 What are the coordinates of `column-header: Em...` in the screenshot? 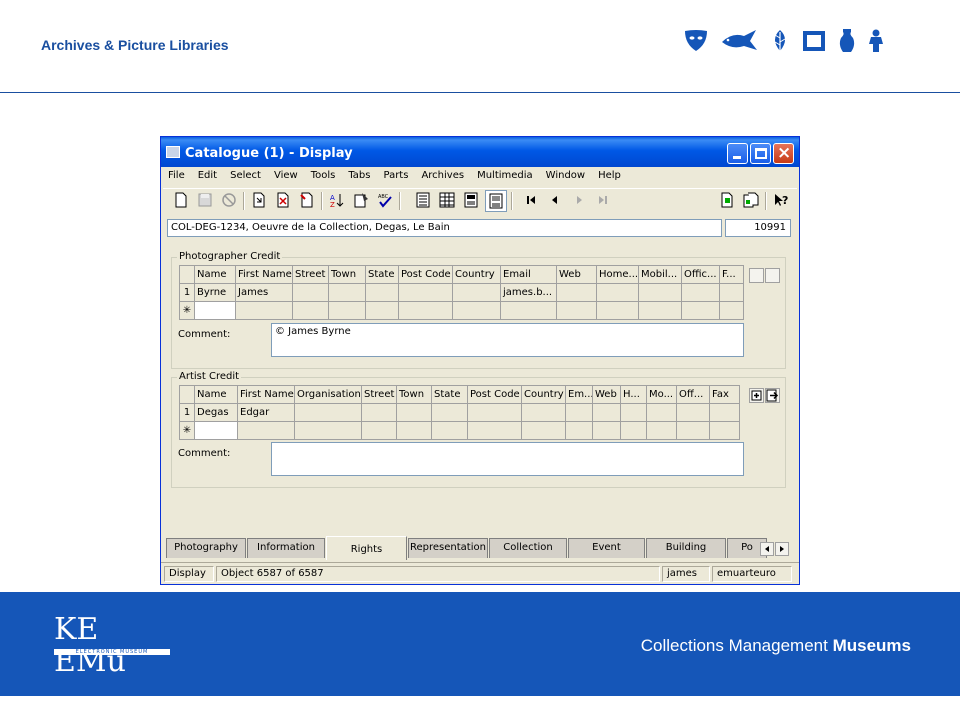 It's located at (579, 394).